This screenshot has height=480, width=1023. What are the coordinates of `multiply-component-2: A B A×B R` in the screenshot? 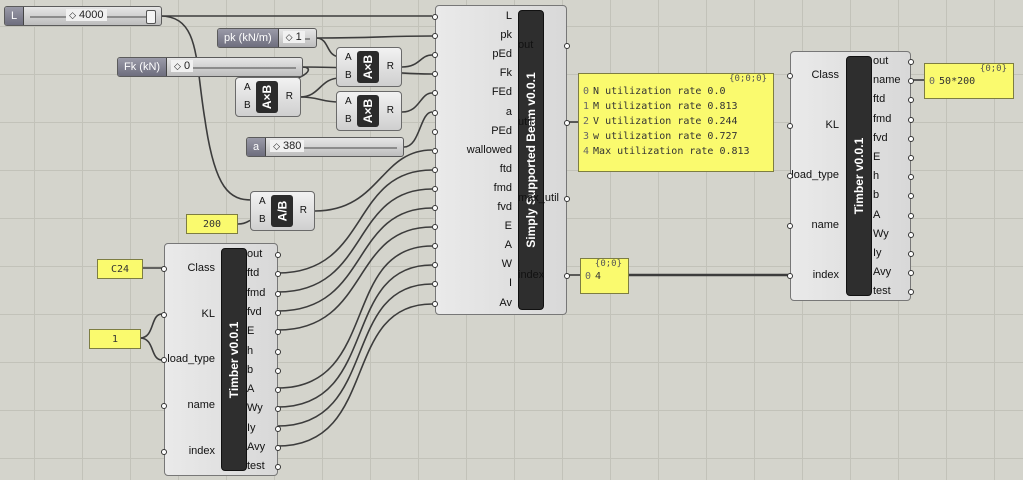 It's located at (369, 67).